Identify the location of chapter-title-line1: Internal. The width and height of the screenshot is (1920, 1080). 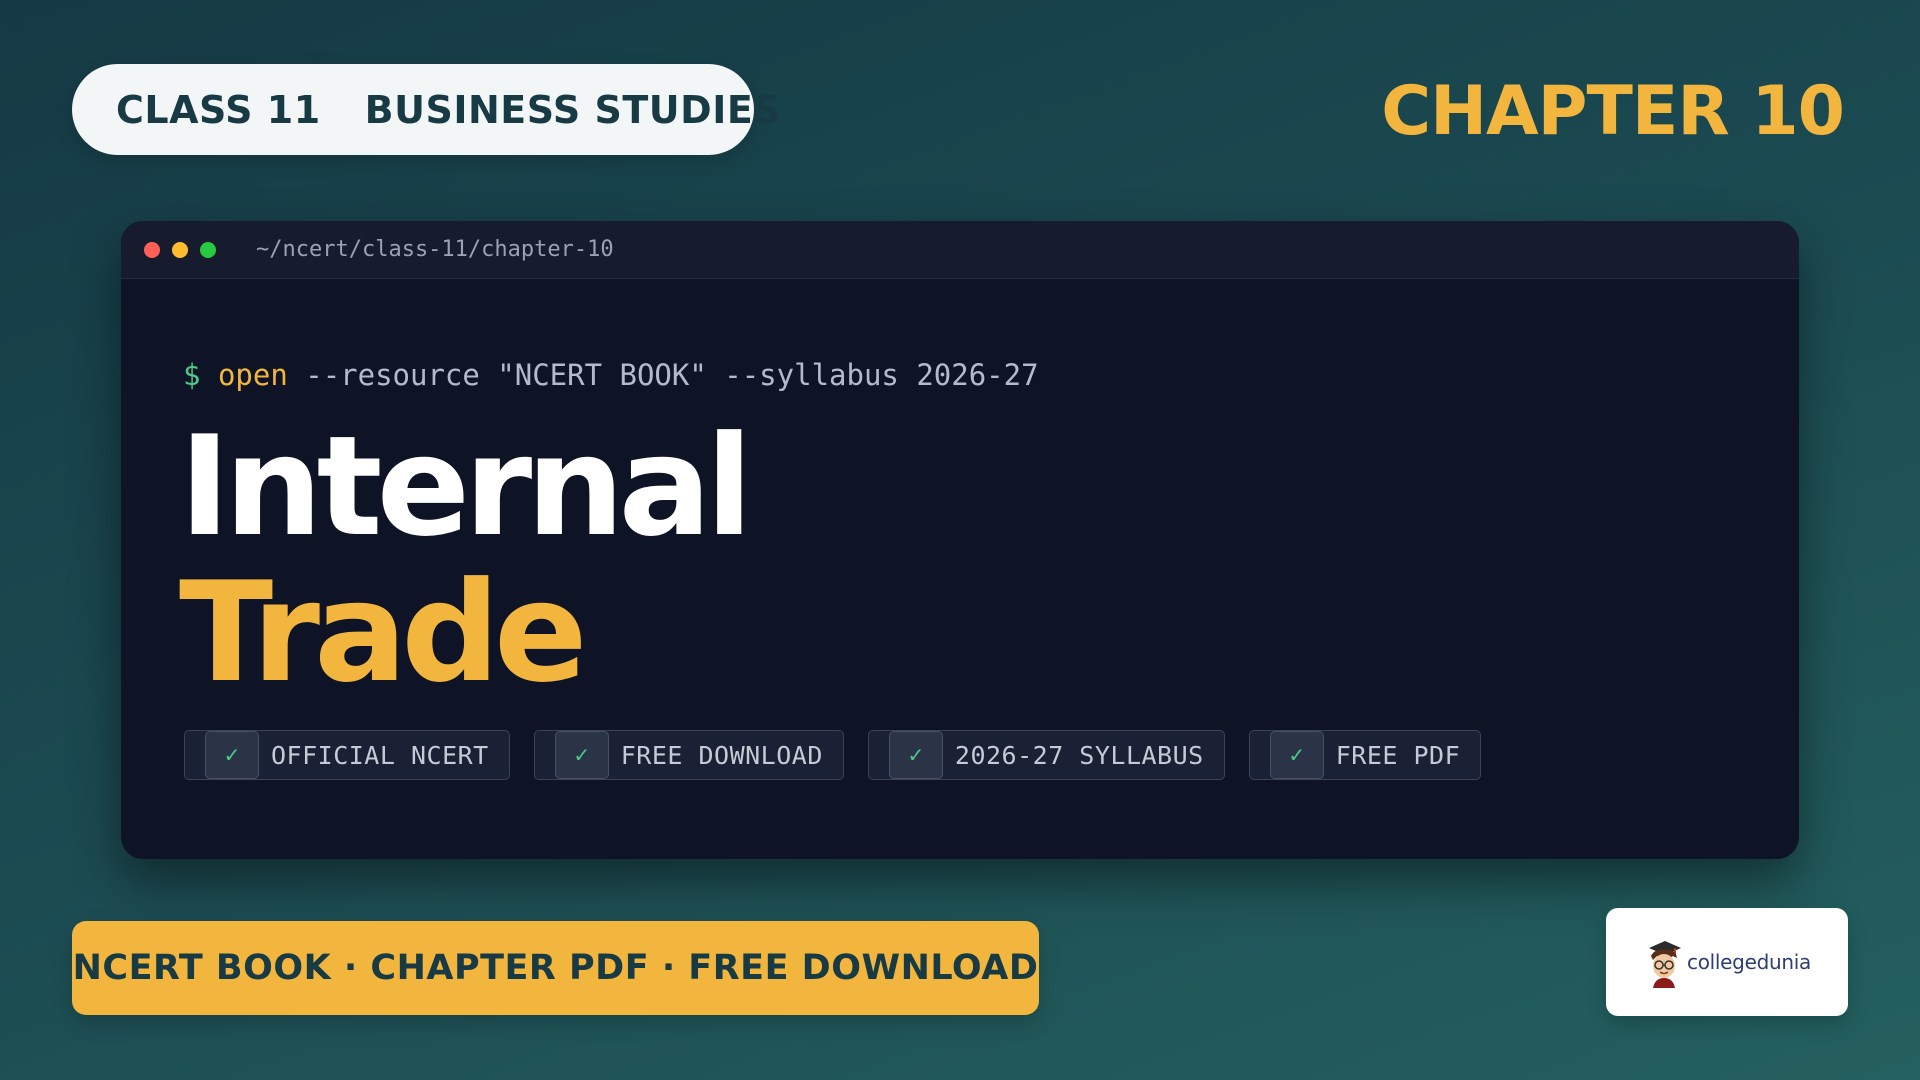
(466, 486).